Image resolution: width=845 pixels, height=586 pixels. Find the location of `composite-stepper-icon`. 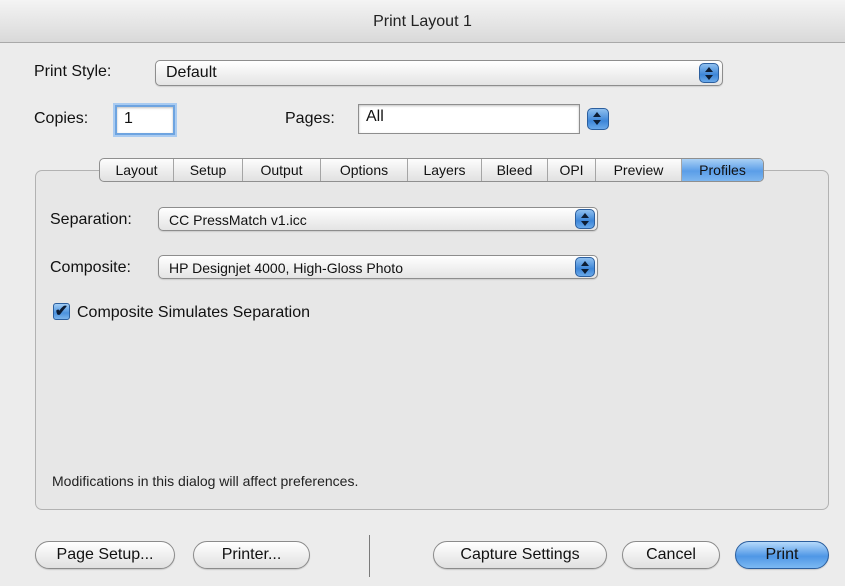

composite-stepper-icon is located at coordinates (585, 267).